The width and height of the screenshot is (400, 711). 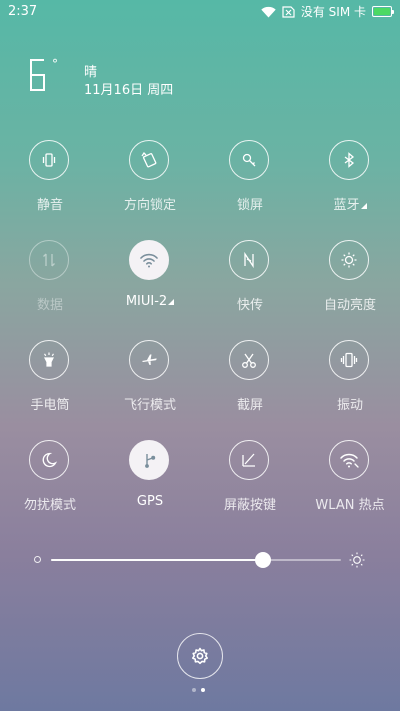 I want to click on tile-label: 数据, so click(x=49, y=305).